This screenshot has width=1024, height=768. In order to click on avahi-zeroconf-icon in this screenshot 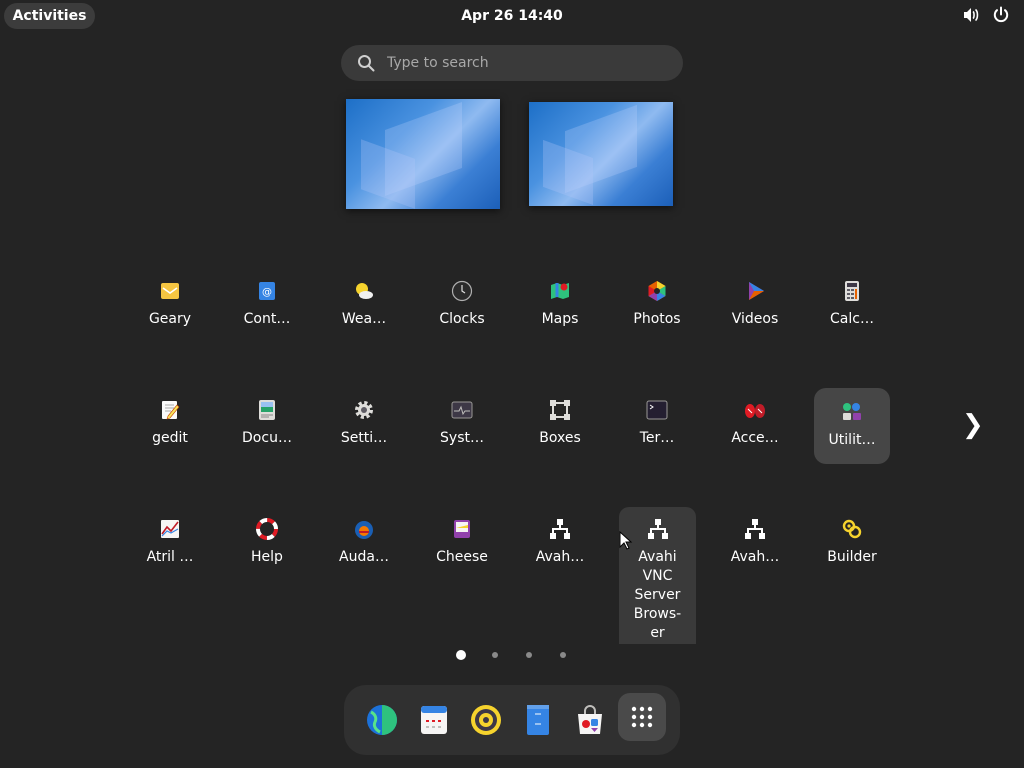, I will do `click(755, 529)`.